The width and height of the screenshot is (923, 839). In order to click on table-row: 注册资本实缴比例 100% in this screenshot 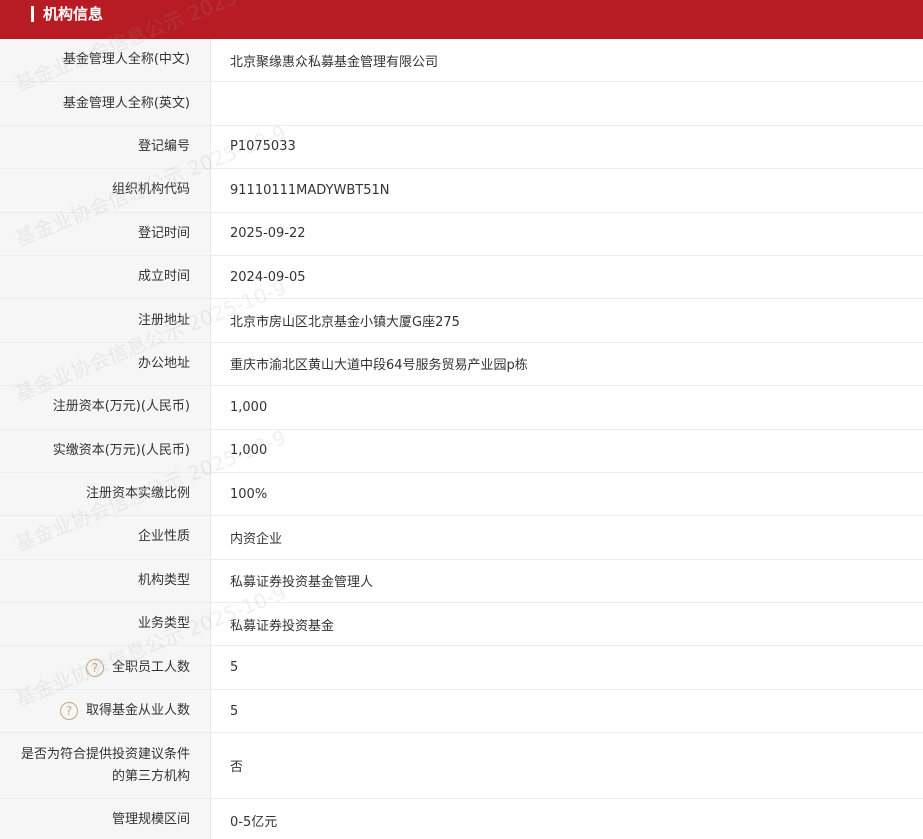, I will do `click(461, 494)`.